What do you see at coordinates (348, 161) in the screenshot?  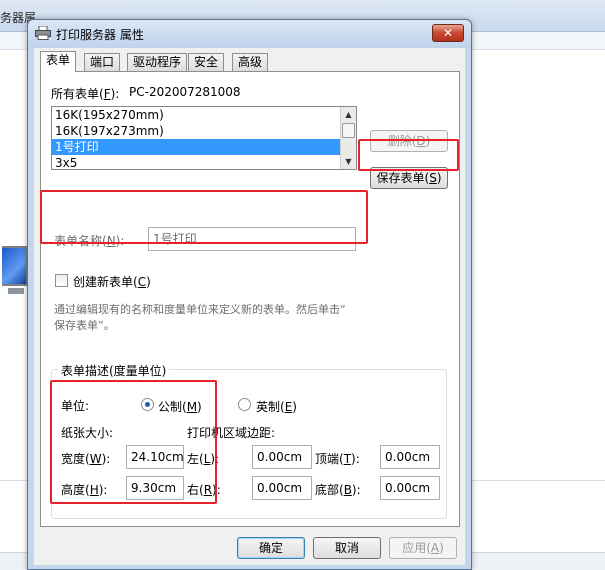 I see `scroll-down-icon: ▼` at bounding box center [348, 161].